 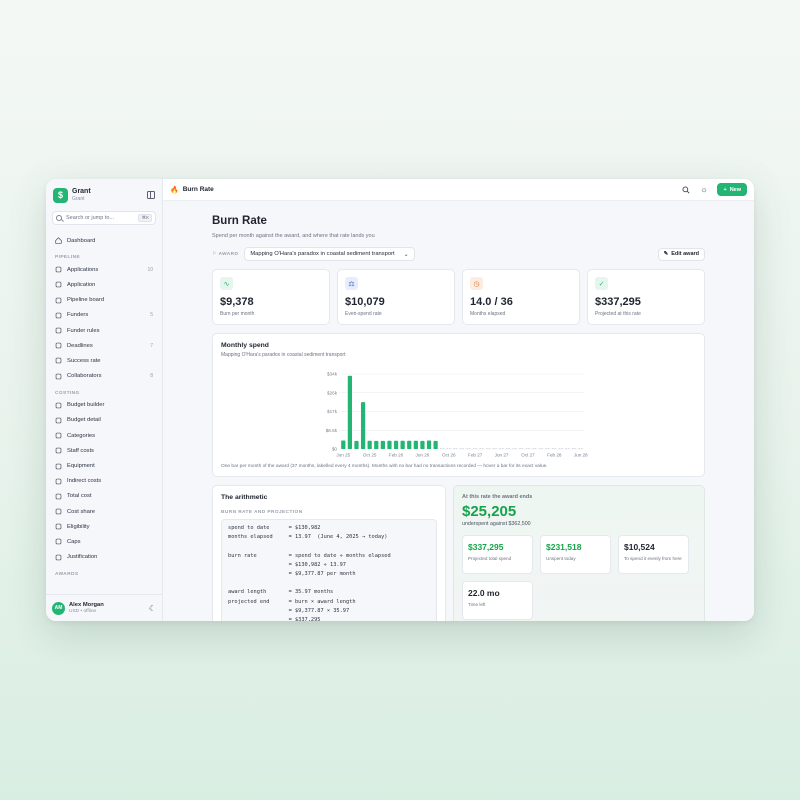 What do you see at coordinates (83, 269) in the screenshot?
I see `sidebar-item-label: Applications` at bounding box center [83, 269].